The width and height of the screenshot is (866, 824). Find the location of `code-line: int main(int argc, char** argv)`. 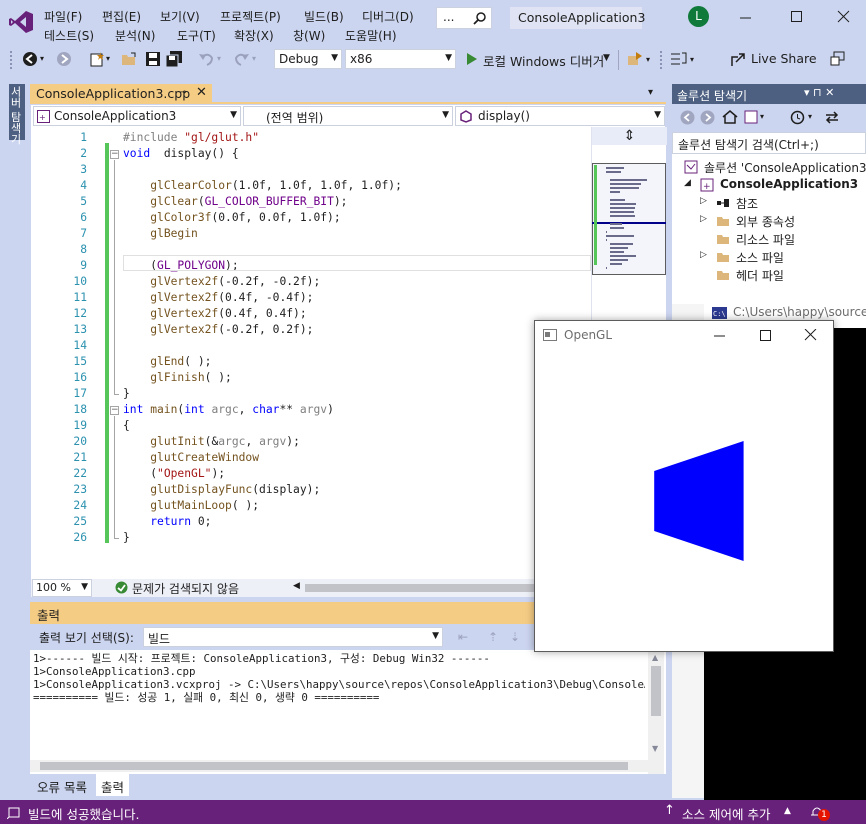

code-line: int main(int argc, char** argv) is located at coordinates (228, 409).